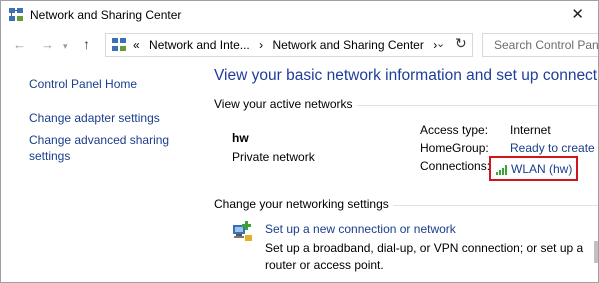 This screenshot has height=283, width=599. Describe the element at coordinates (552, 148) in the screenshot. I see `homegroup-link: Ready to create` at that location.